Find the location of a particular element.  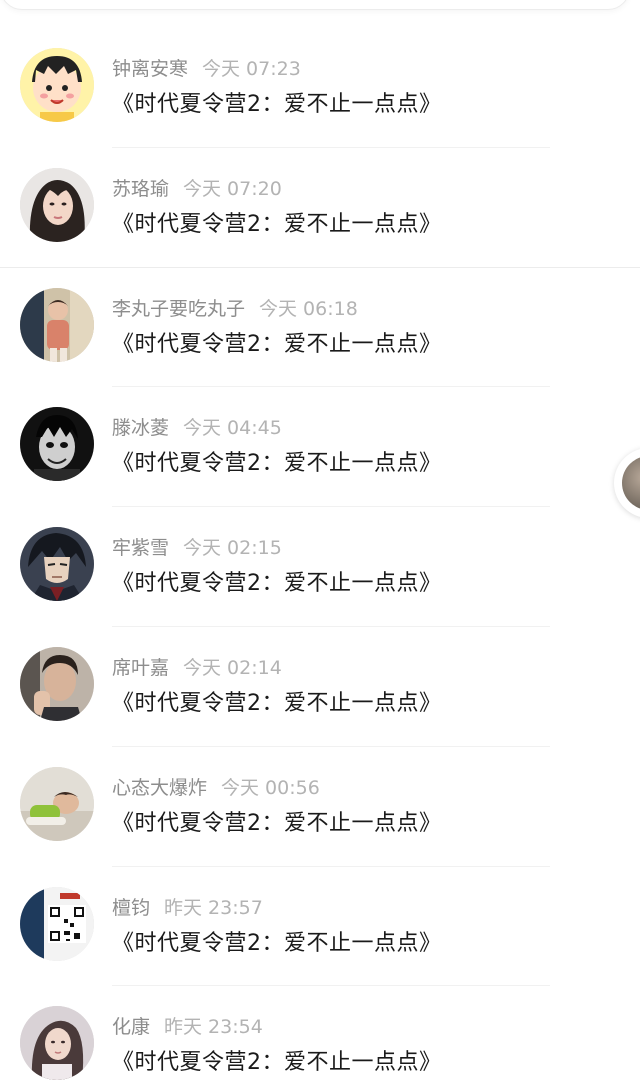

woman-photo-avatar is located at coordinates (57, 1043).